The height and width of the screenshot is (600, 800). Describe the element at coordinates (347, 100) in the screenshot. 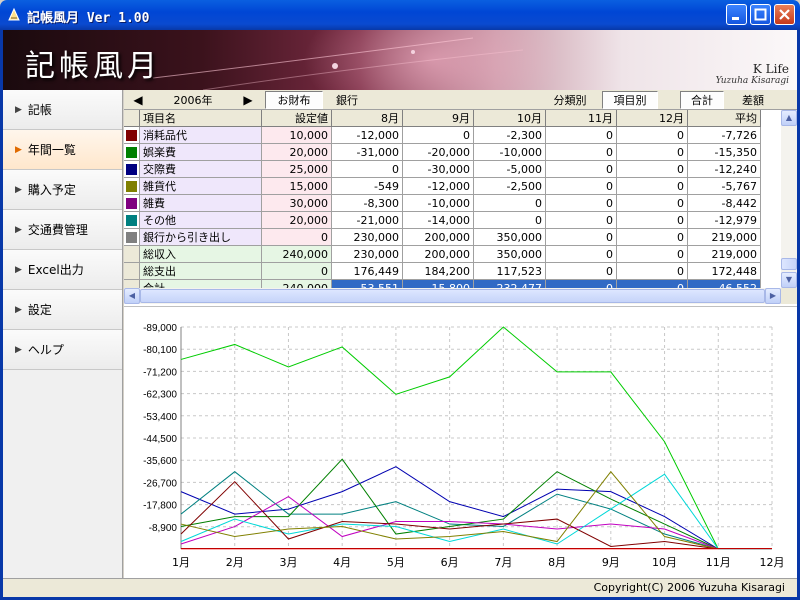

I see `bank-toggle: 銀行` at that location.